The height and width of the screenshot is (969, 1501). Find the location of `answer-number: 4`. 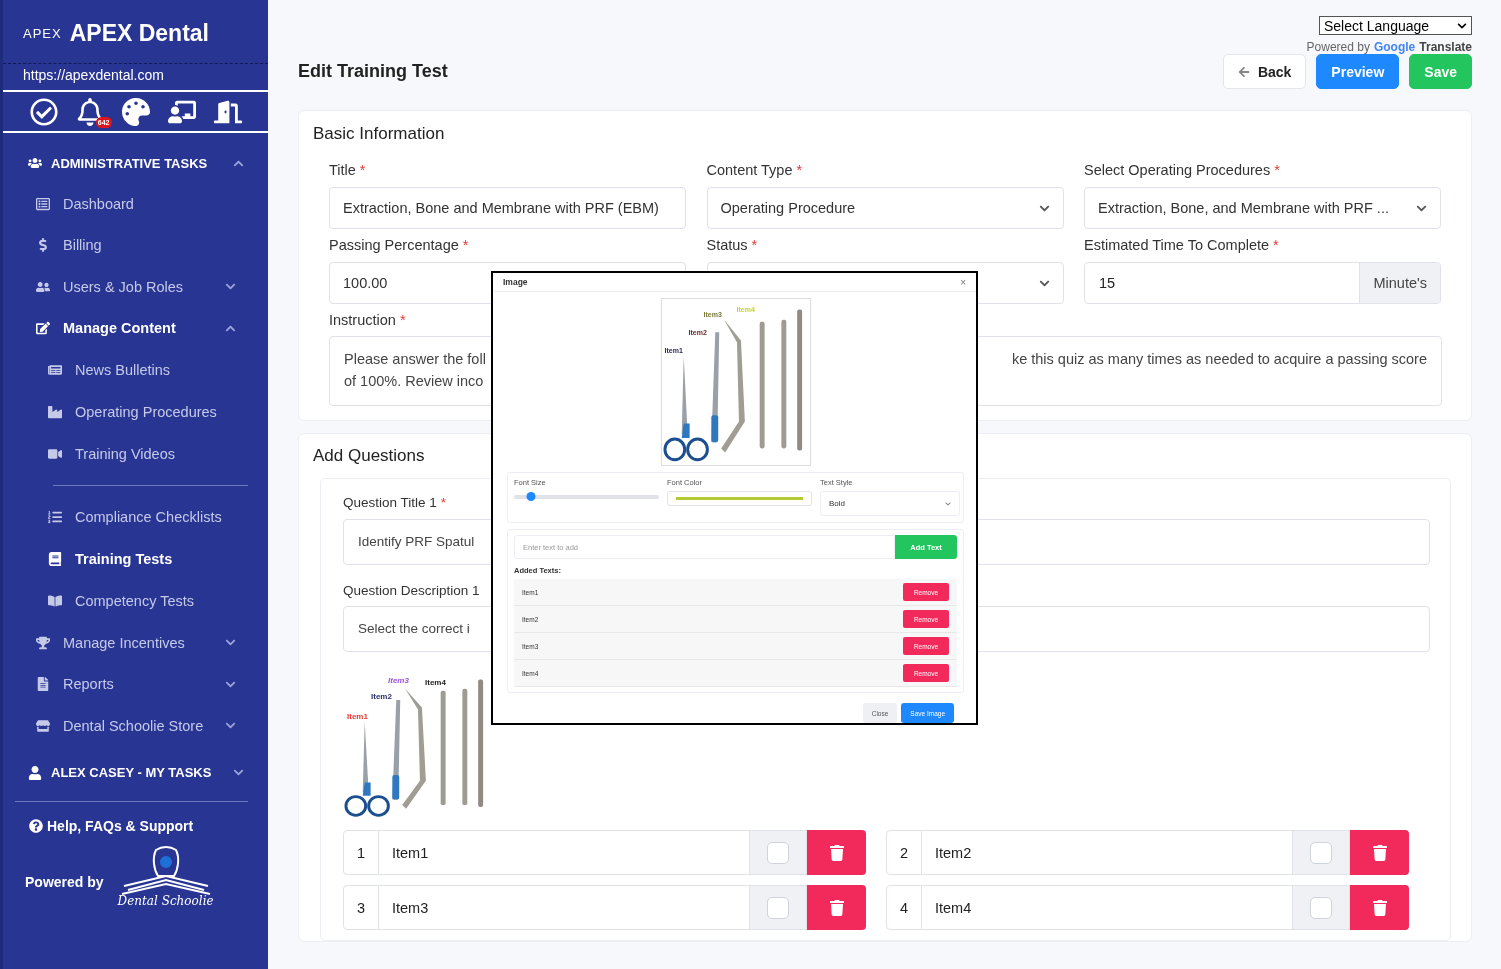

answer-number: 4 is located at coordinates (904, 907).